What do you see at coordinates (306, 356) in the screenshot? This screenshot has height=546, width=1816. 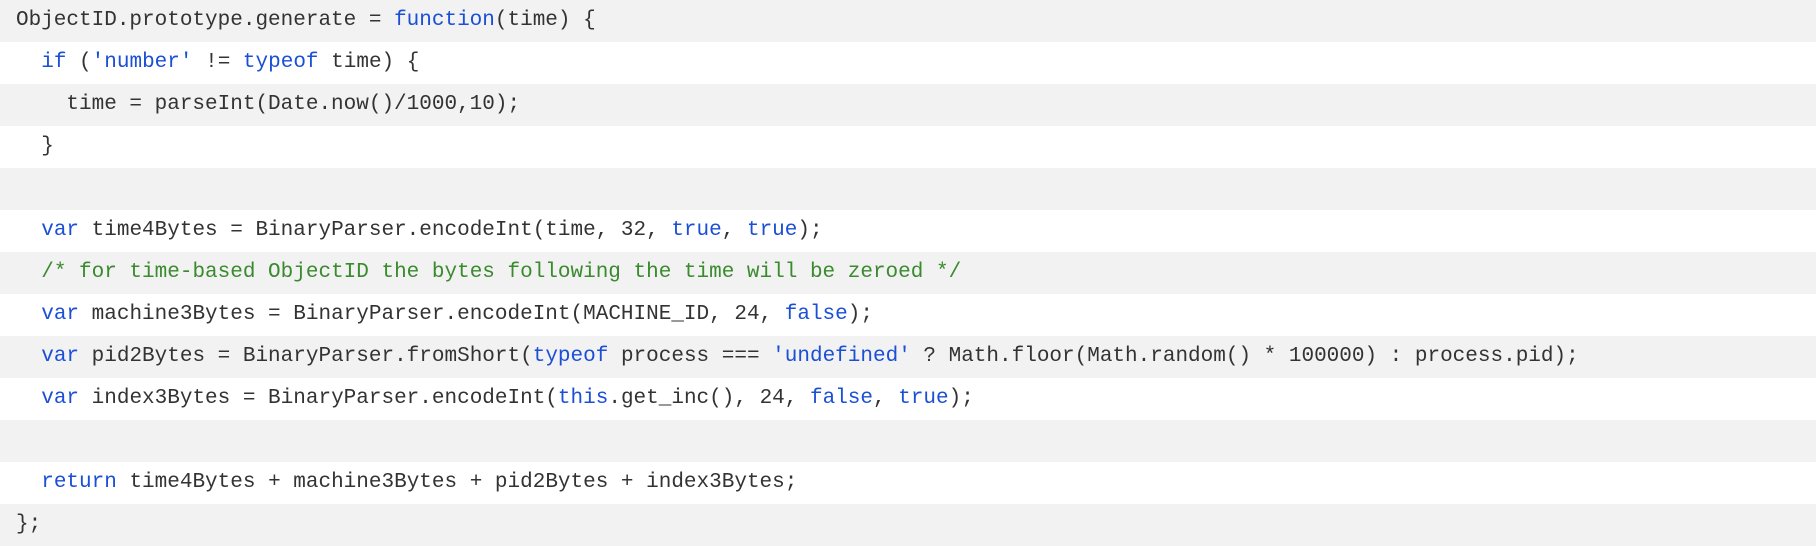 I see `code-text: pid2Bytes = BinaryParser.fromShort(` at bounding box center [306, 356].